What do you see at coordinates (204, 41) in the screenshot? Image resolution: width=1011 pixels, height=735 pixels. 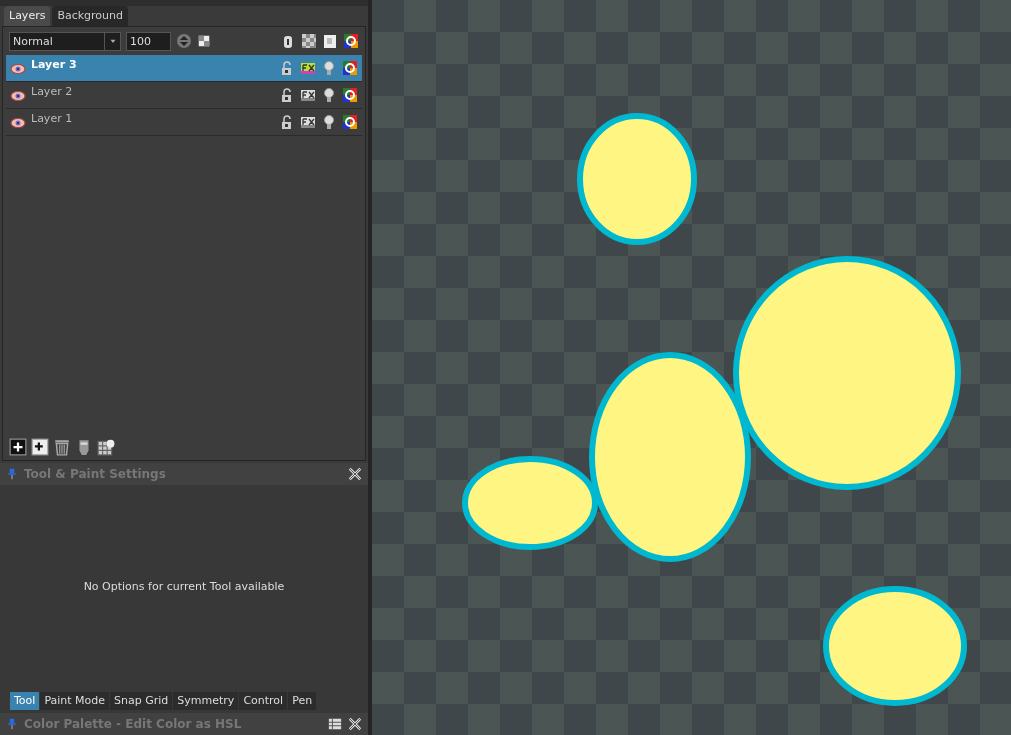 I see `checker-icon` at bounding box center [204, 41].